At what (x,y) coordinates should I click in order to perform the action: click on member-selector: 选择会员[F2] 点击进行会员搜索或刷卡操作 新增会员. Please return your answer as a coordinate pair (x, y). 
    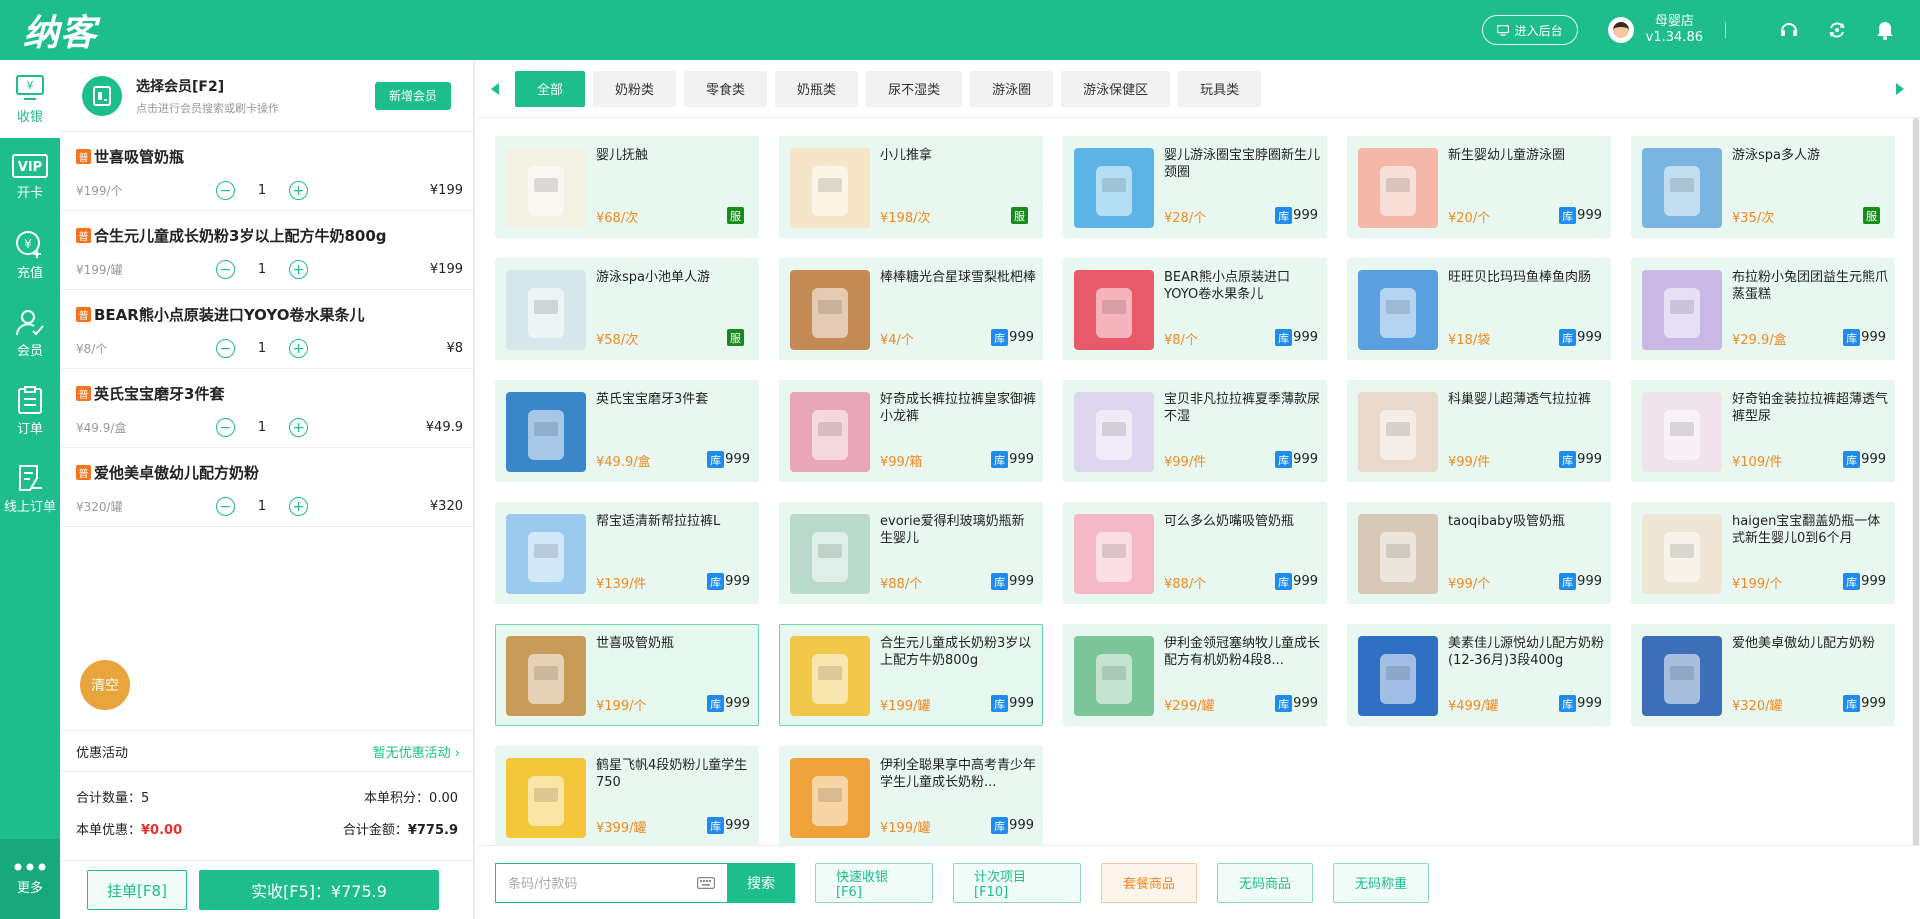
    Looking at the image, I should click on (266, 96).